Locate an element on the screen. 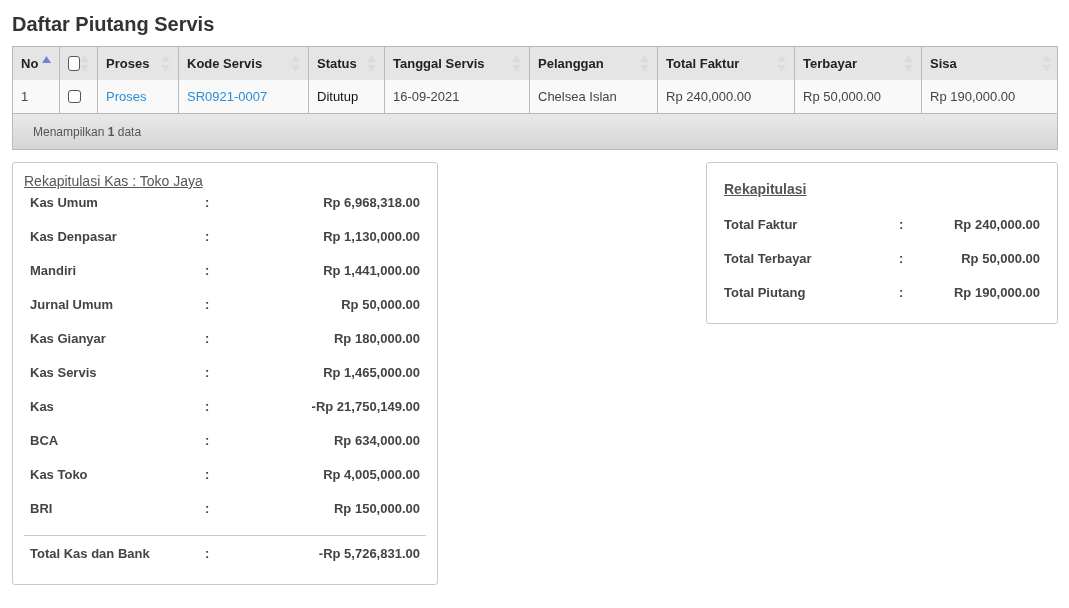 The height and width of the screenshot is (608, 1069). summary-label: Total Terbayar is located at coordinates (768, 259).